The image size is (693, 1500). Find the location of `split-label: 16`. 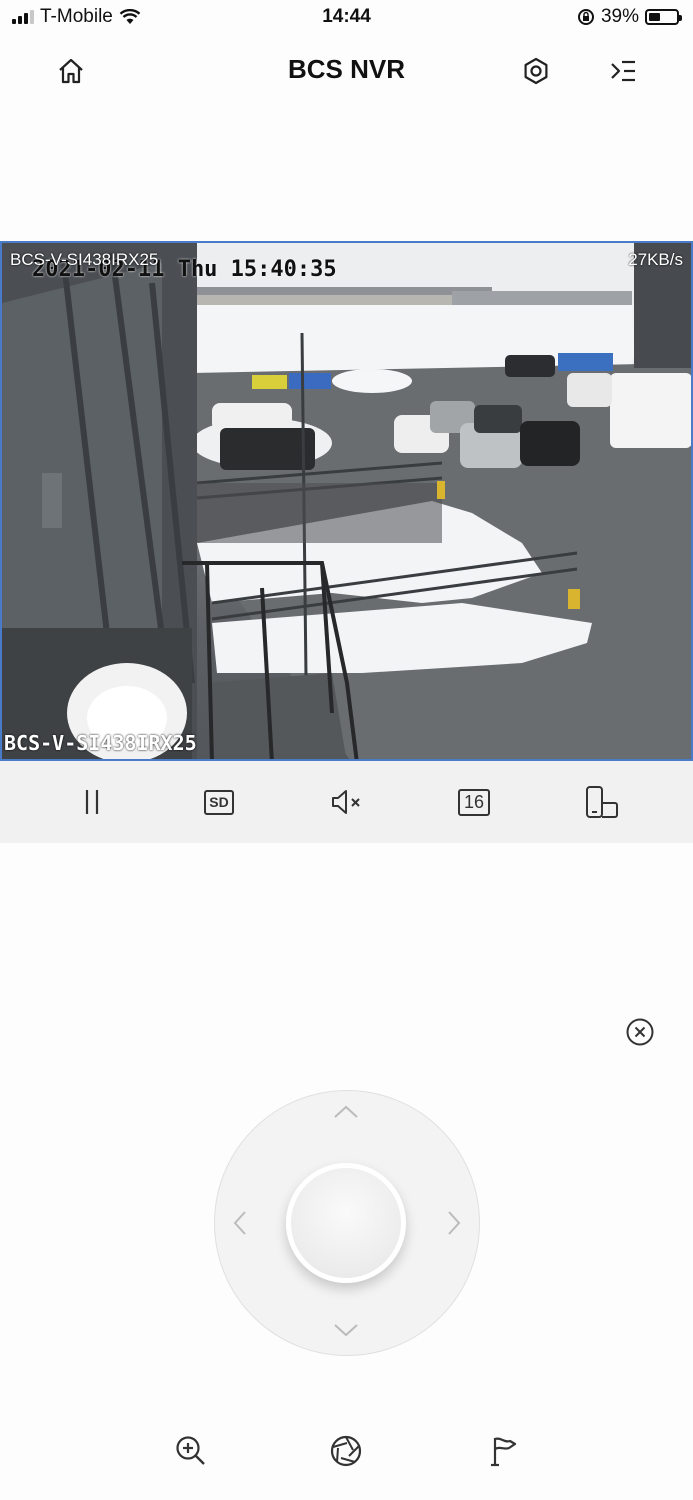

split-label: 16 is located at coordinates (474, 802).